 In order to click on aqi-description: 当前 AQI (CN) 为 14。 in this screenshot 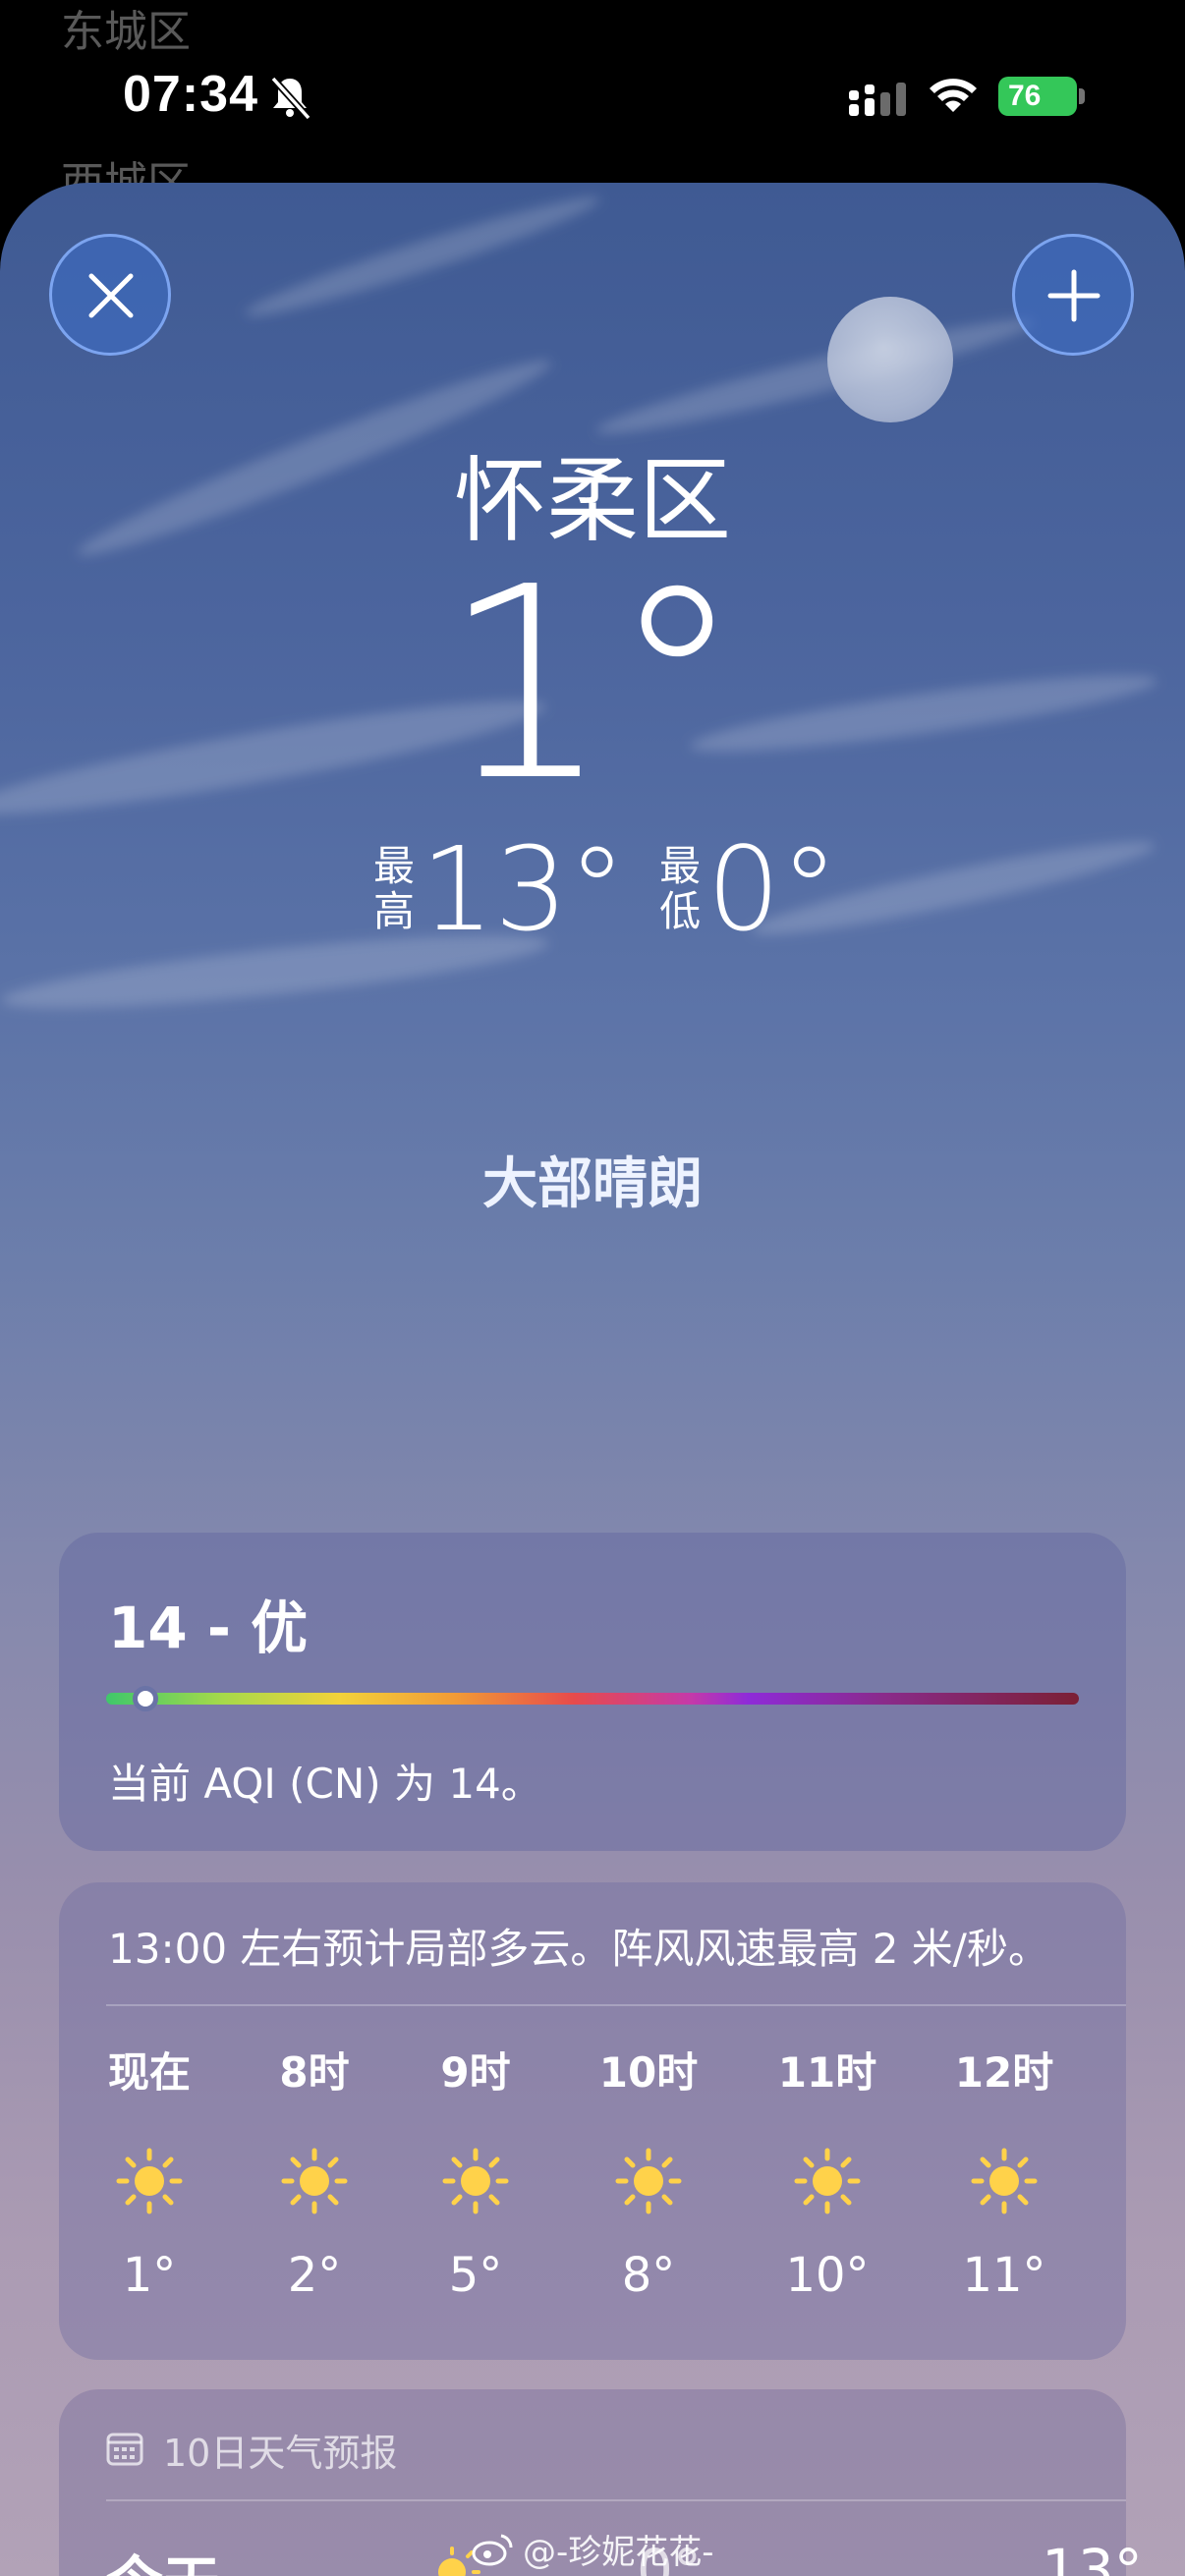, I will do `click(325, 1784)`.